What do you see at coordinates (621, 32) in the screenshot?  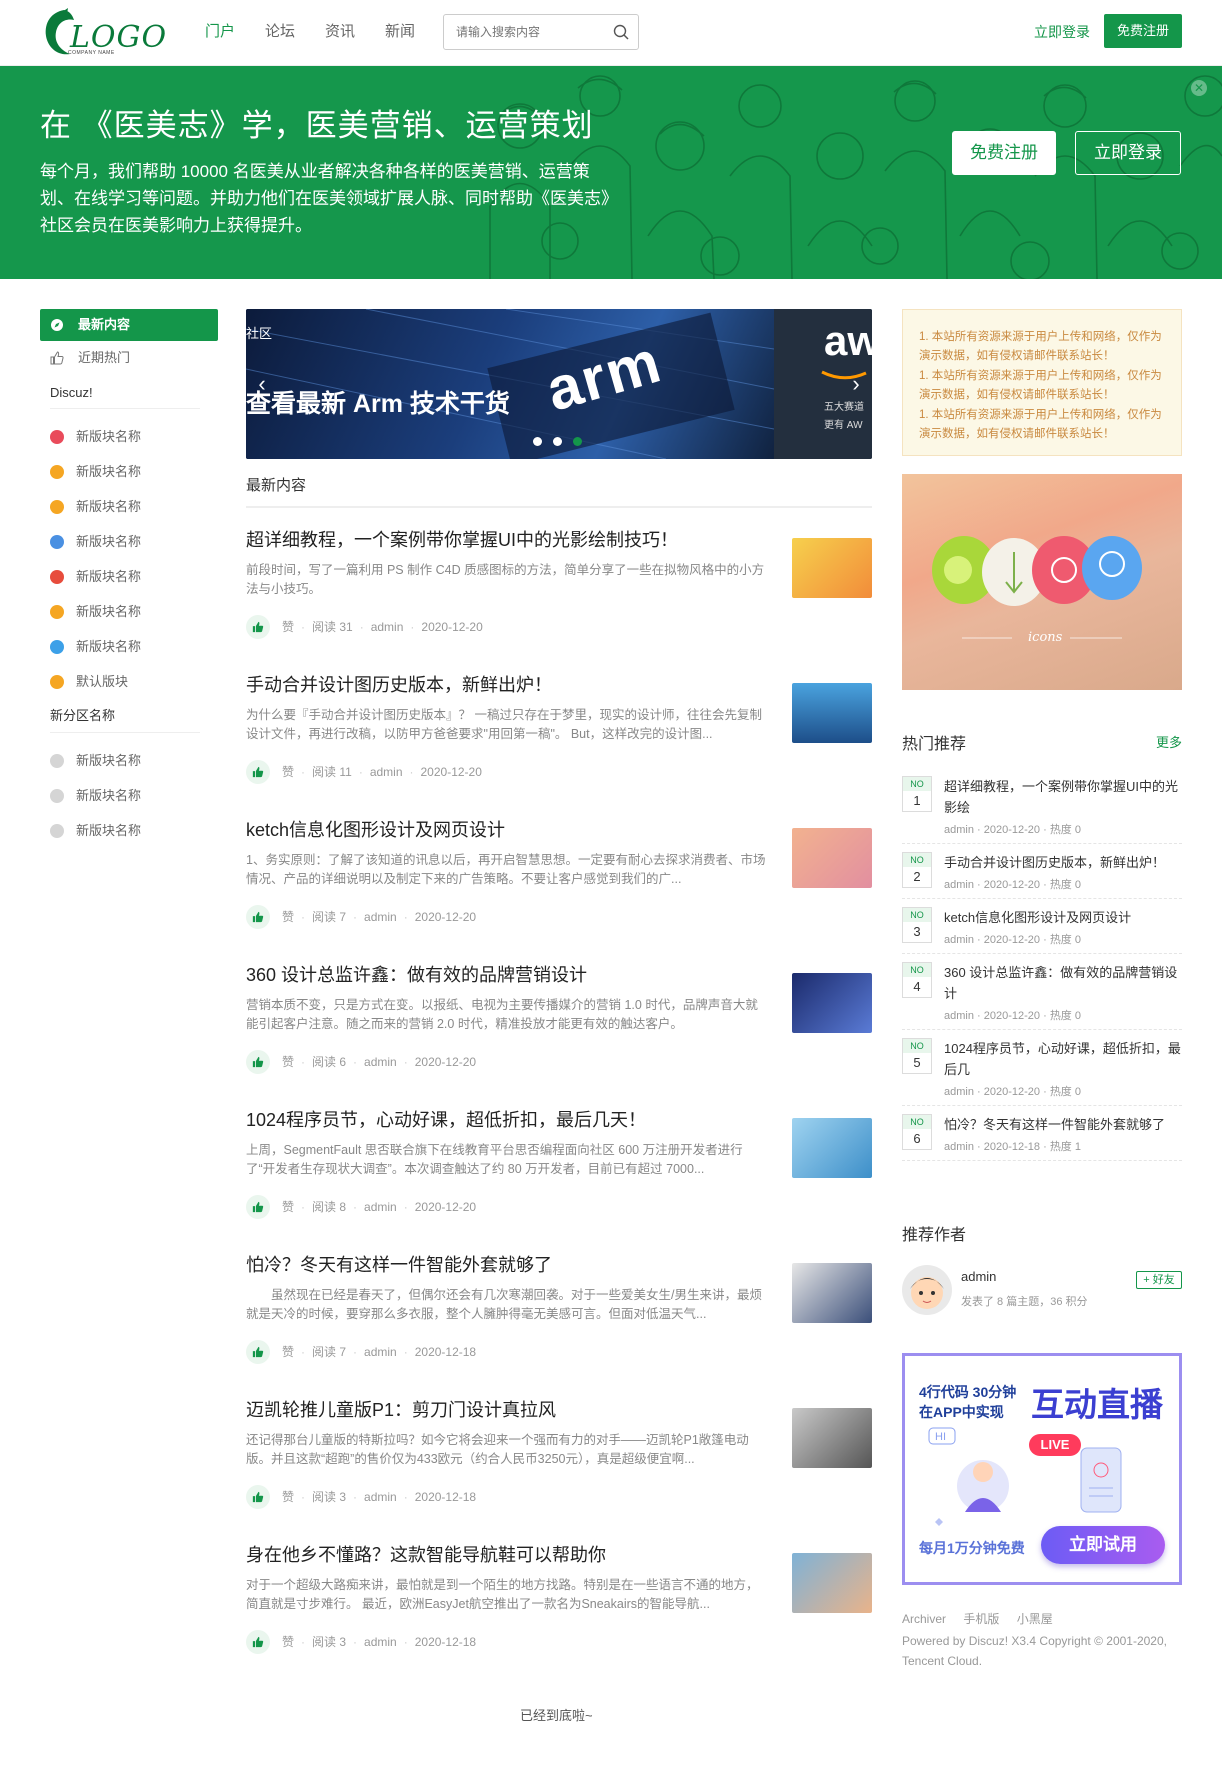 I see `search-icon` at bounding box center [621, 32].